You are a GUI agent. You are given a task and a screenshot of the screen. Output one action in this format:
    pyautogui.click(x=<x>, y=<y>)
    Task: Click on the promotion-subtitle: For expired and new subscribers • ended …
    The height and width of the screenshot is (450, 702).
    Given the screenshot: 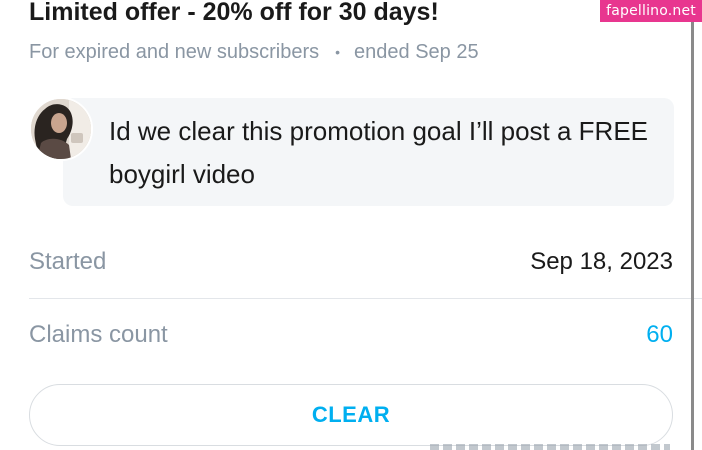 What is the action you would take?
    pyautogui.click(x=254, y=52)
    